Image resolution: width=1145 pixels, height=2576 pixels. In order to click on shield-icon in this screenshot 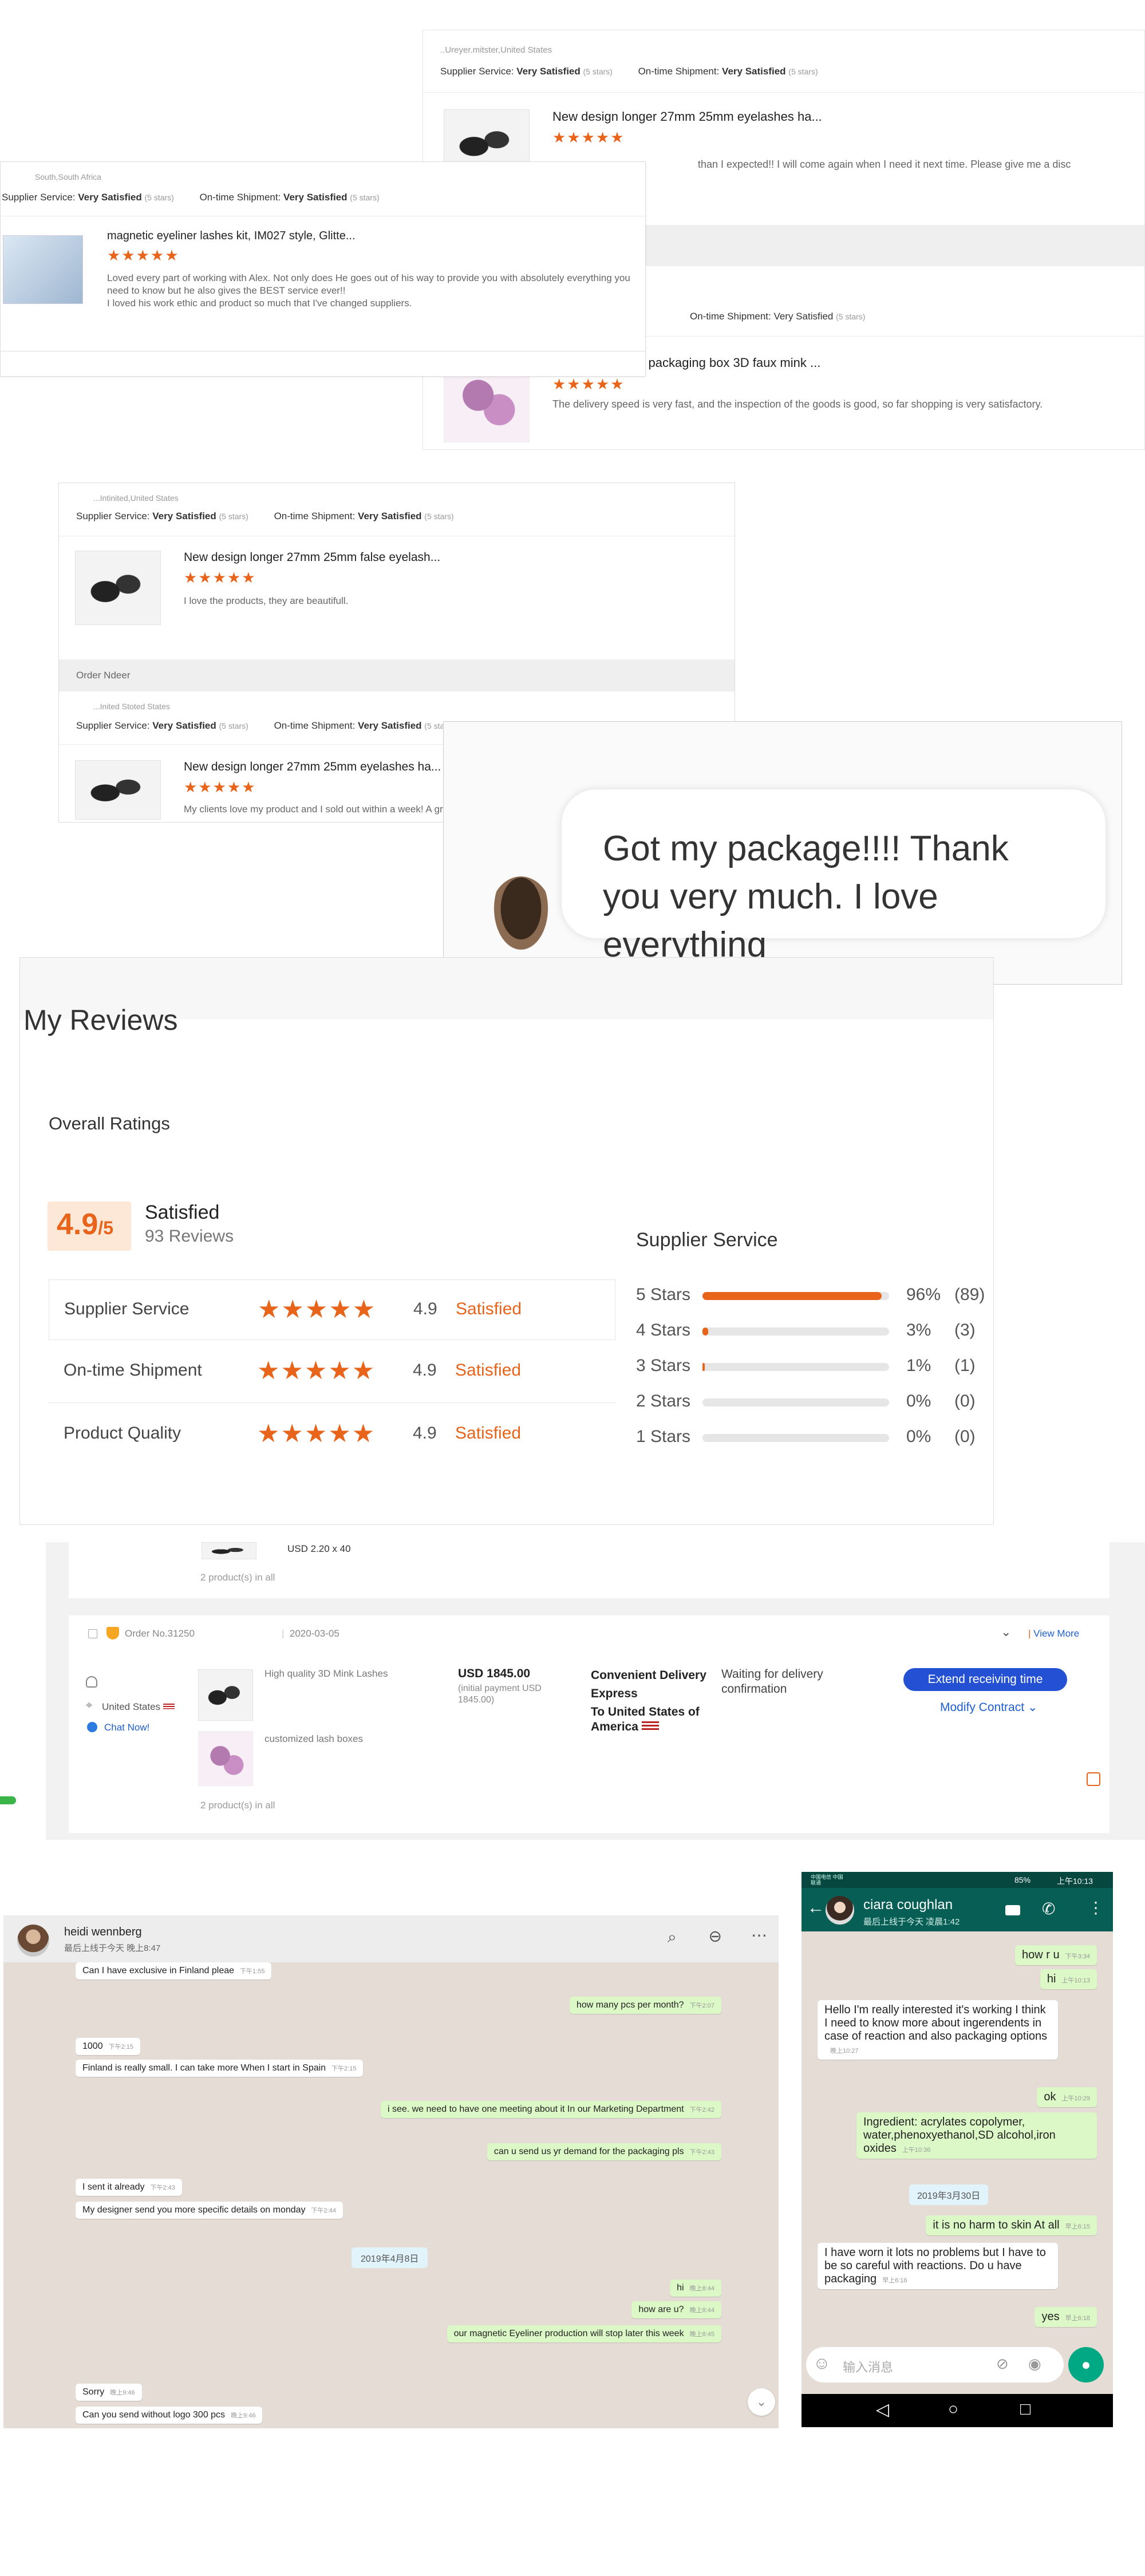, I will do `click(112, 1633)`.